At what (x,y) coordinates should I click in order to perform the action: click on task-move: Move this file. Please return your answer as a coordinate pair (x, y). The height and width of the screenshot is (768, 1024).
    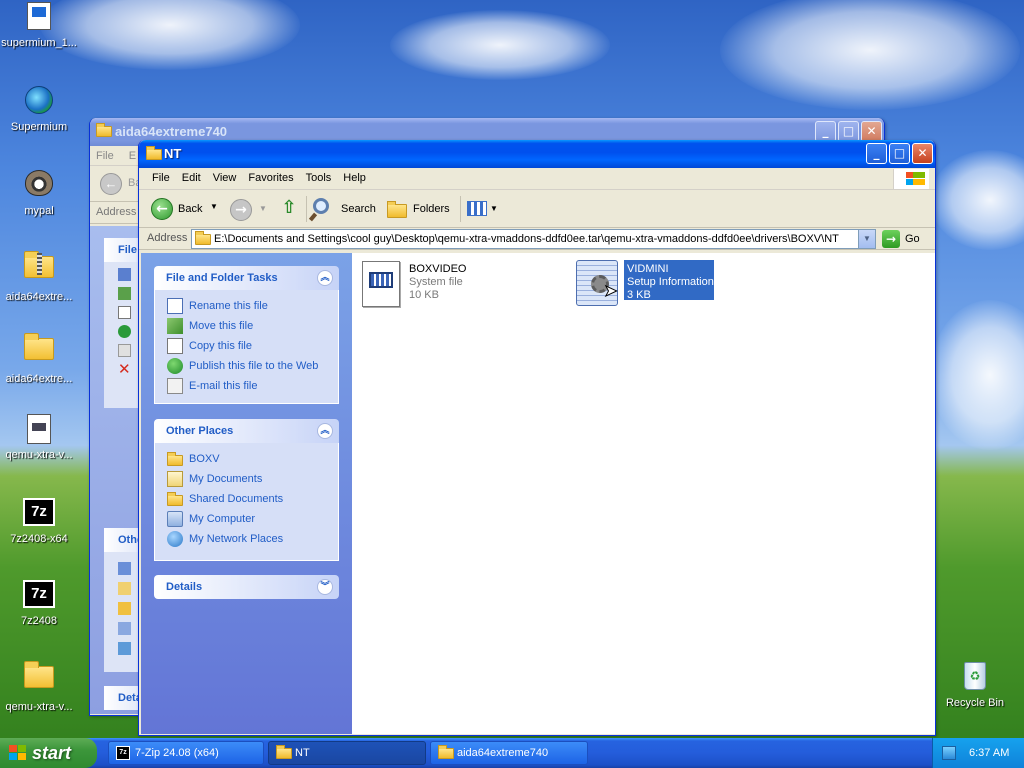
    Looking at the image, I should click on (252, 326).